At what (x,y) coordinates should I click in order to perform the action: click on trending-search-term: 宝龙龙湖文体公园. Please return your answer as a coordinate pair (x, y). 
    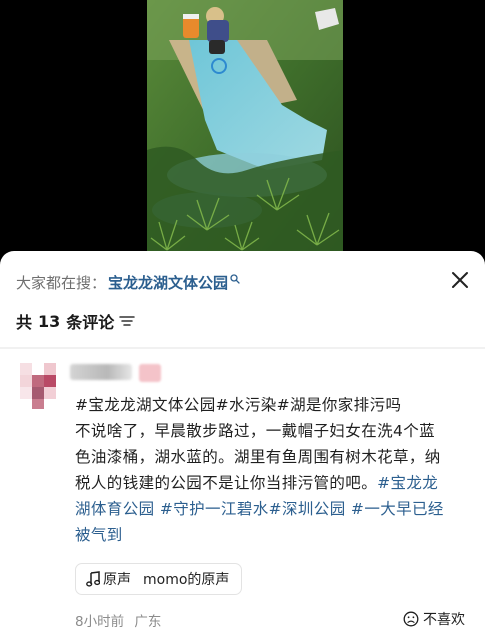
    Looking at the image, I should click on (168, 283).